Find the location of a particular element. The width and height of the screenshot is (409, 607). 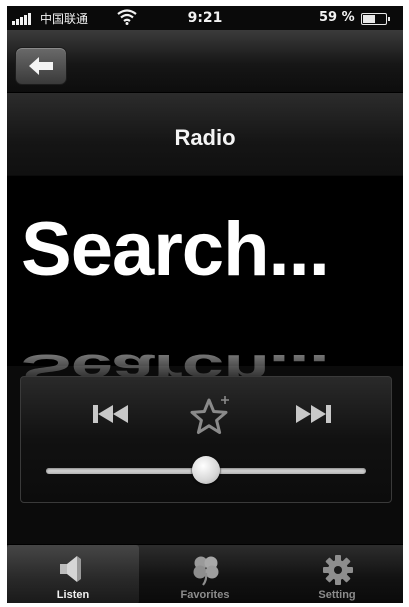

page-title: Radio is located at coordinates (205, 137).